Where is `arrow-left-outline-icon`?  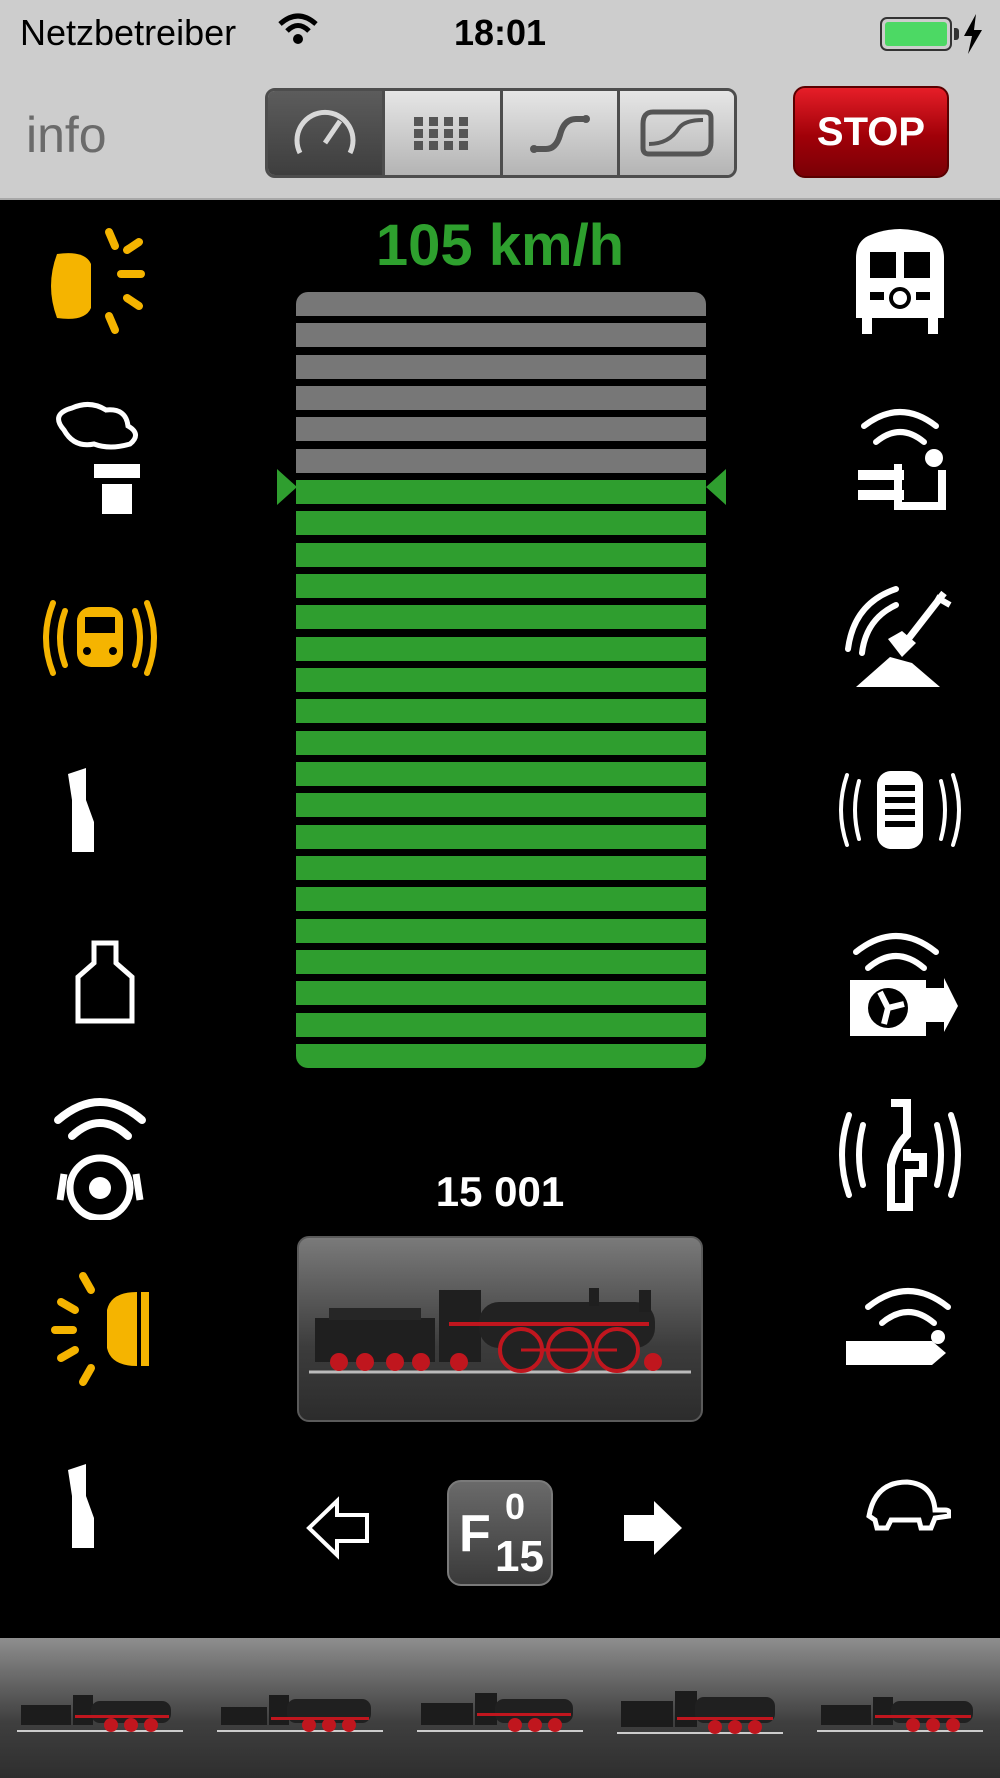
arrow-left-outline-icon is located at coordinates (337, 1528).